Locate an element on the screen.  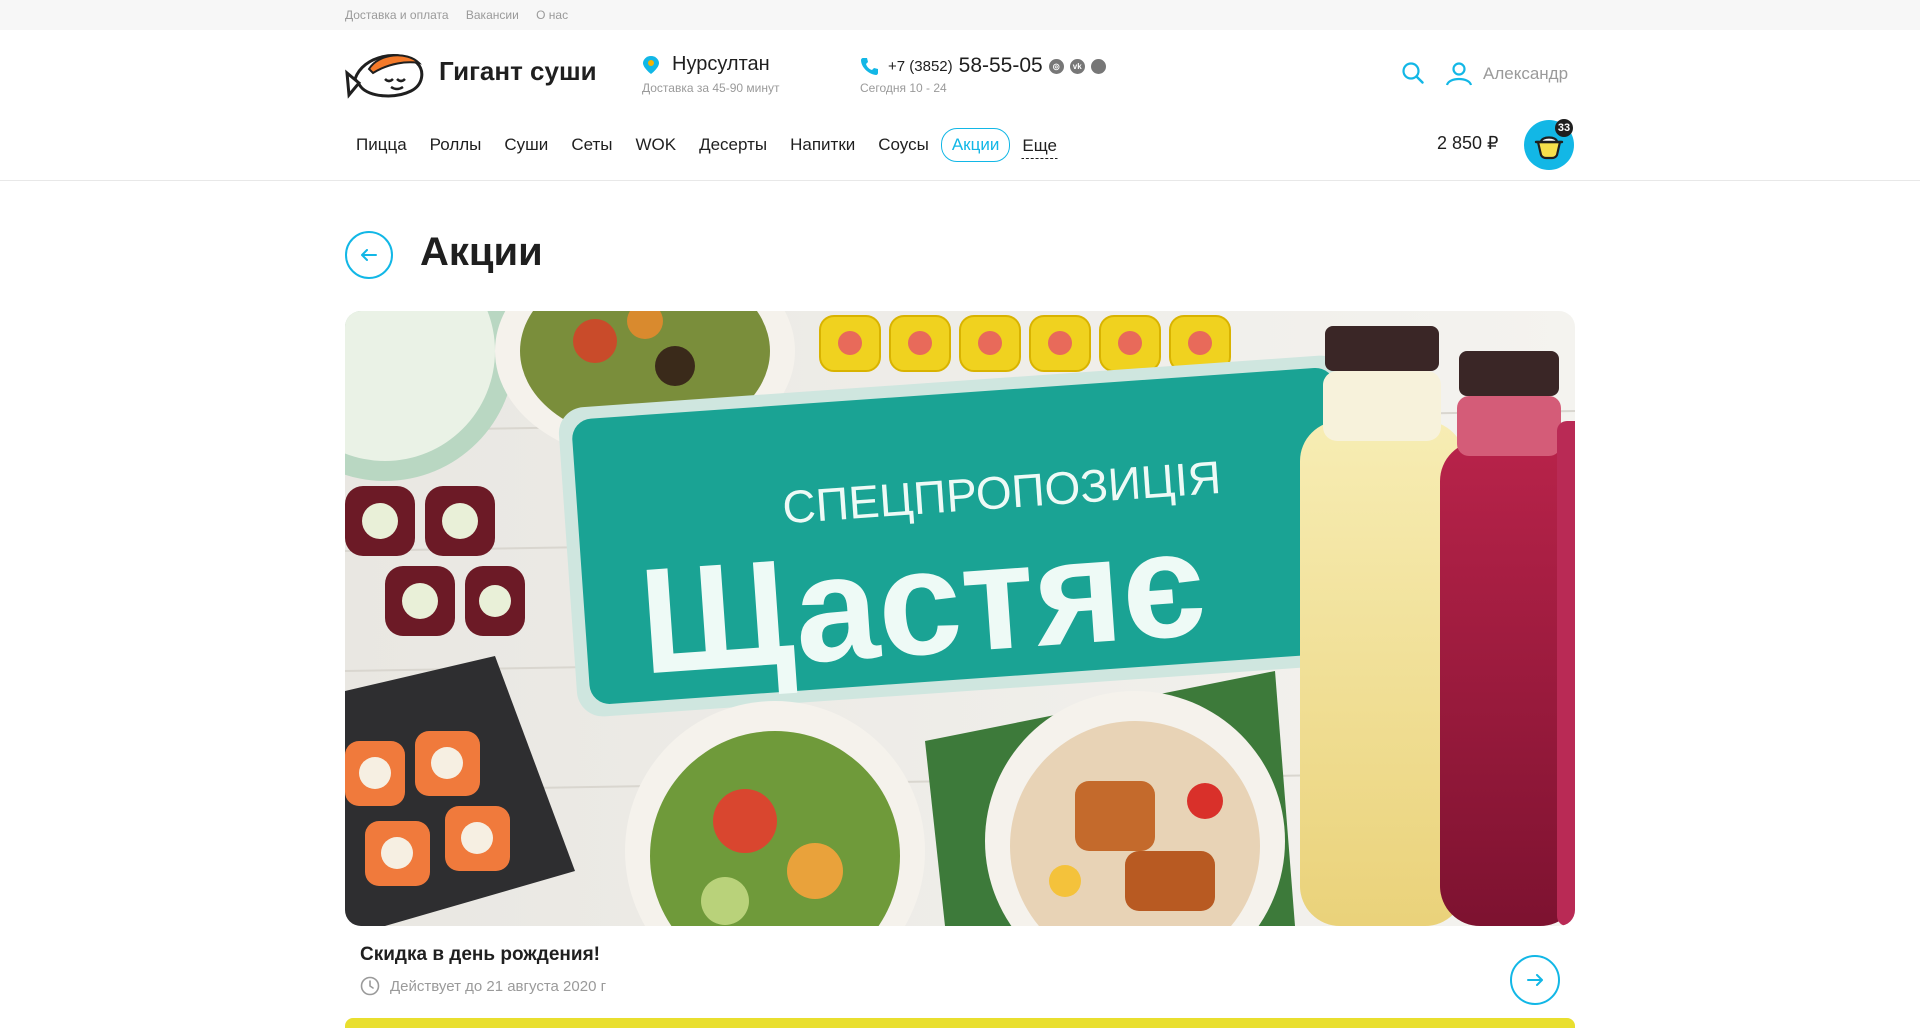
top-link-about: О нас is located at coordinates (552, 15).